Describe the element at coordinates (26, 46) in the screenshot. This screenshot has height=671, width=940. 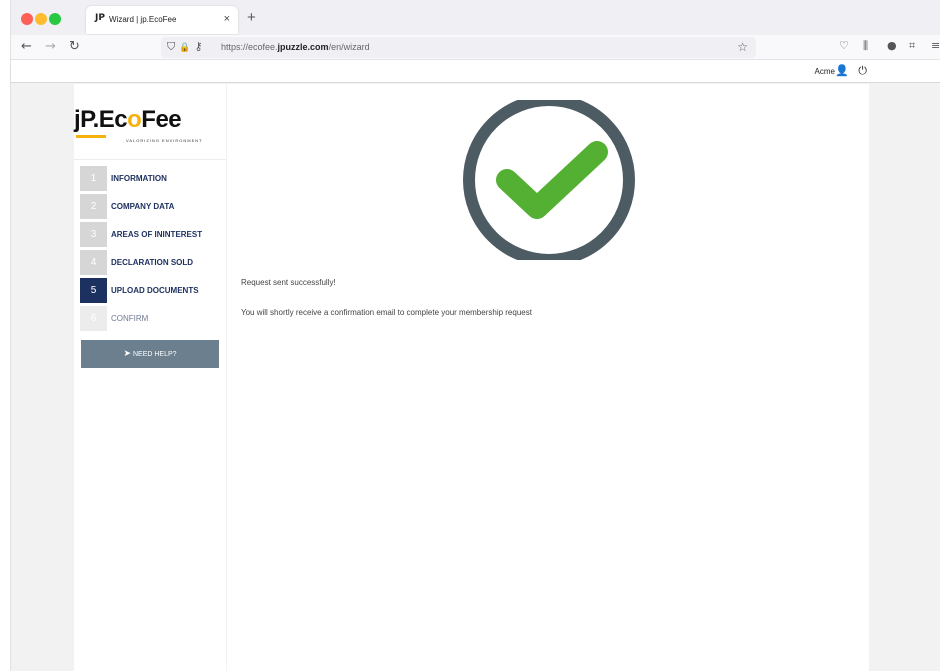
I see `back-icon: ←` at that location.